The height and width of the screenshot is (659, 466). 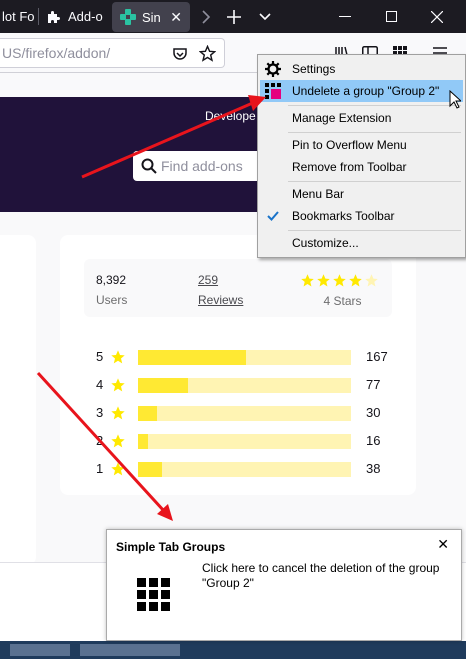 I want to click on tab-1: lot Fo, so click(x=19, y=16).